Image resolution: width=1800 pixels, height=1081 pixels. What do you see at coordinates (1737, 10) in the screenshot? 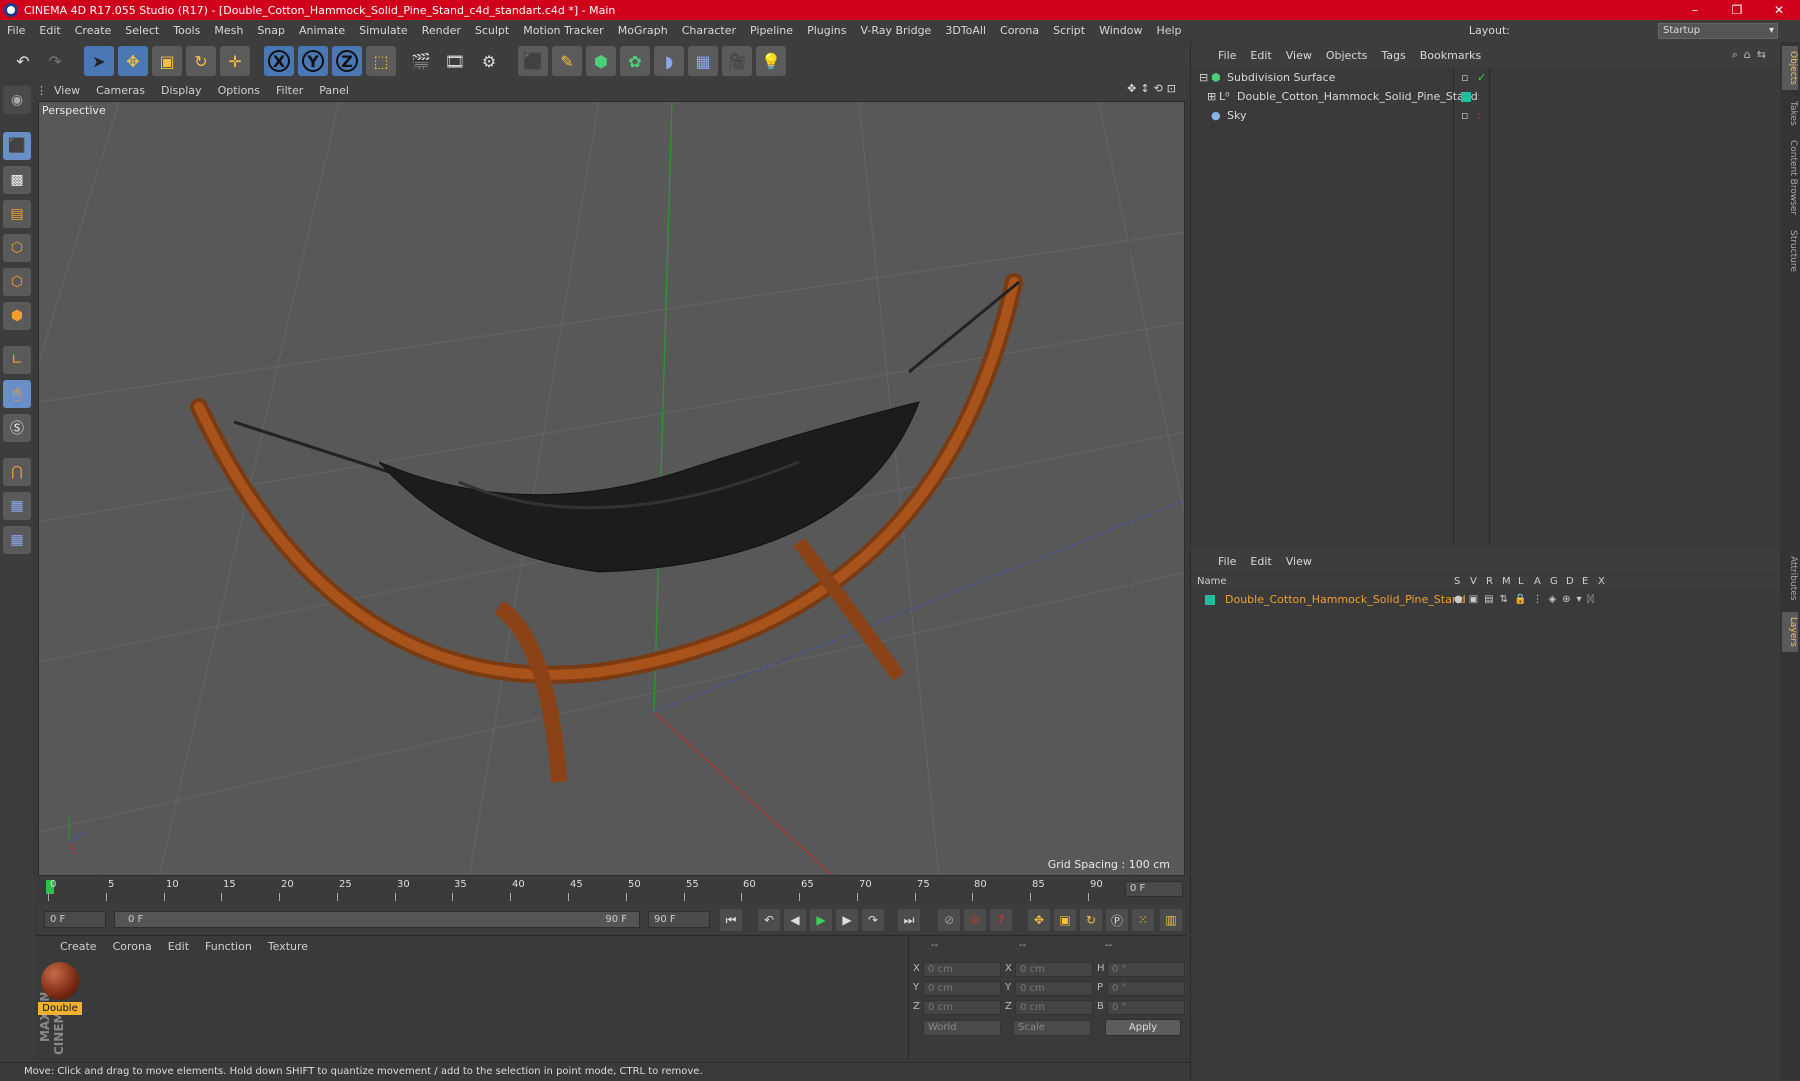
I see `maximize-button: ❐` at bounding box center [1737, 10].